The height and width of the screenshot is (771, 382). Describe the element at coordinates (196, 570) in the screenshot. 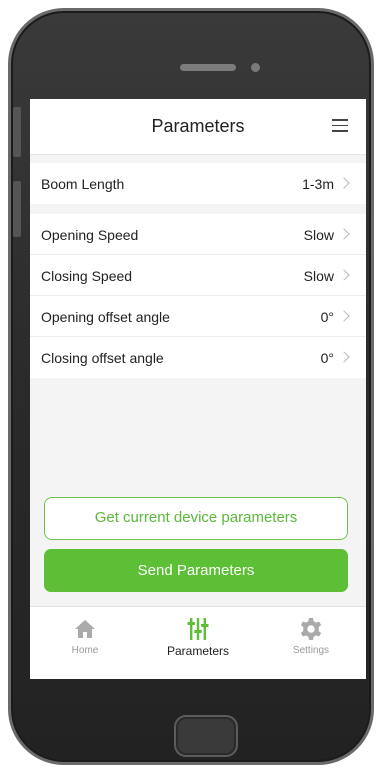

I see `send-parameters-button: Send Parameters` at that location.